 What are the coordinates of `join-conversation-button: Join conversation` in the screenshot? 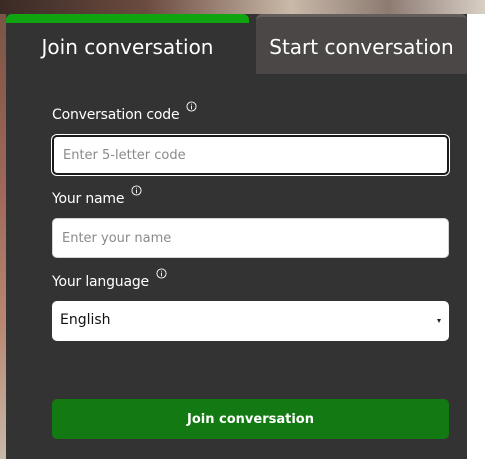 It's located at (250, 419).